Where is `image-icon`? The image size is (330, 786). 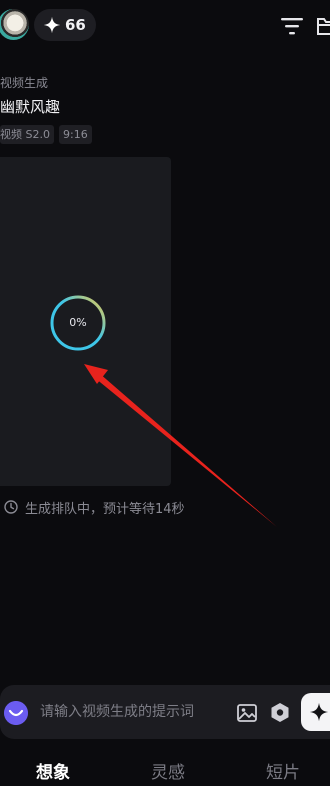
image-icon is located at coordinates (247, 713).